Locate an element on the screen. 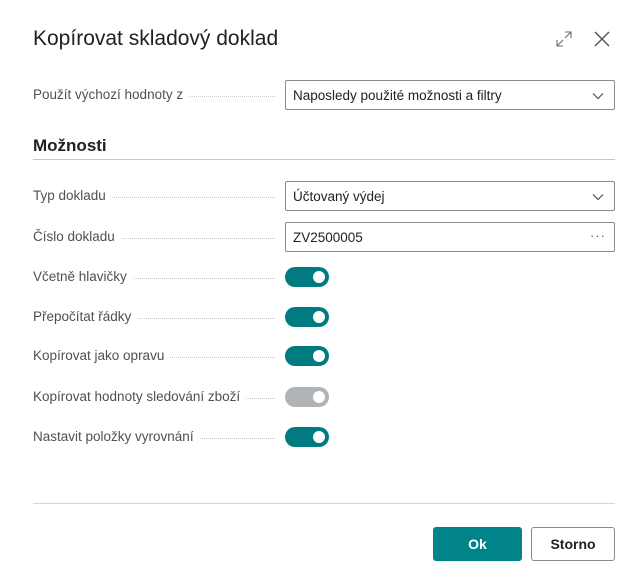 This screenshot has height=577, width=635. toggle-label-wrap: Kopírovat hodnoty sledování zboží is located at coordinates (154, 397).